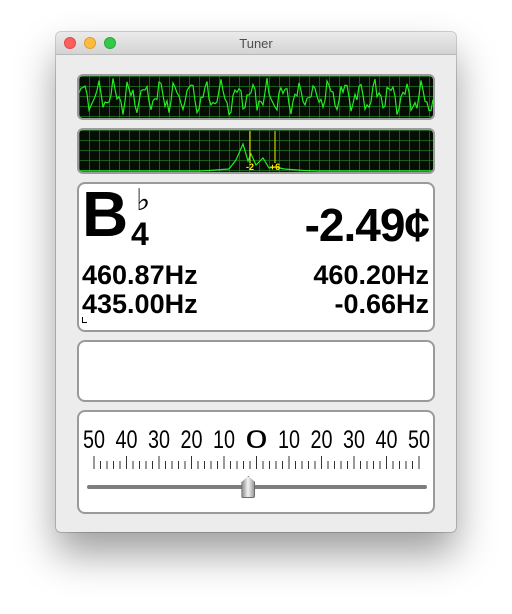 The height and width of the screenshot is (614, 512). What do you see at coordinates (257, 440) in the screenshot?
I see `scale-label: 0` at bounding box center [257, 440].